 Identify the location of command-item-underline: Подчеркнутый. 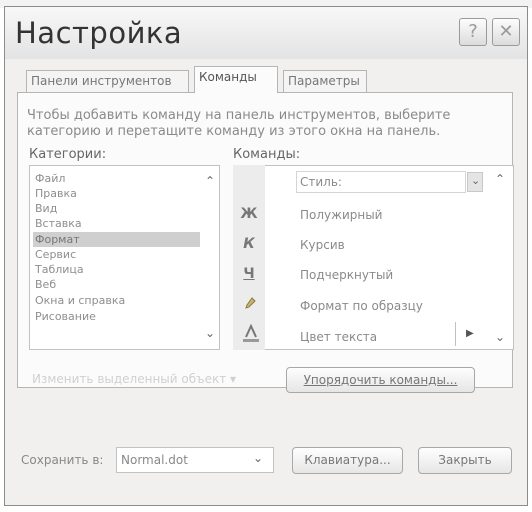
(346, 275).